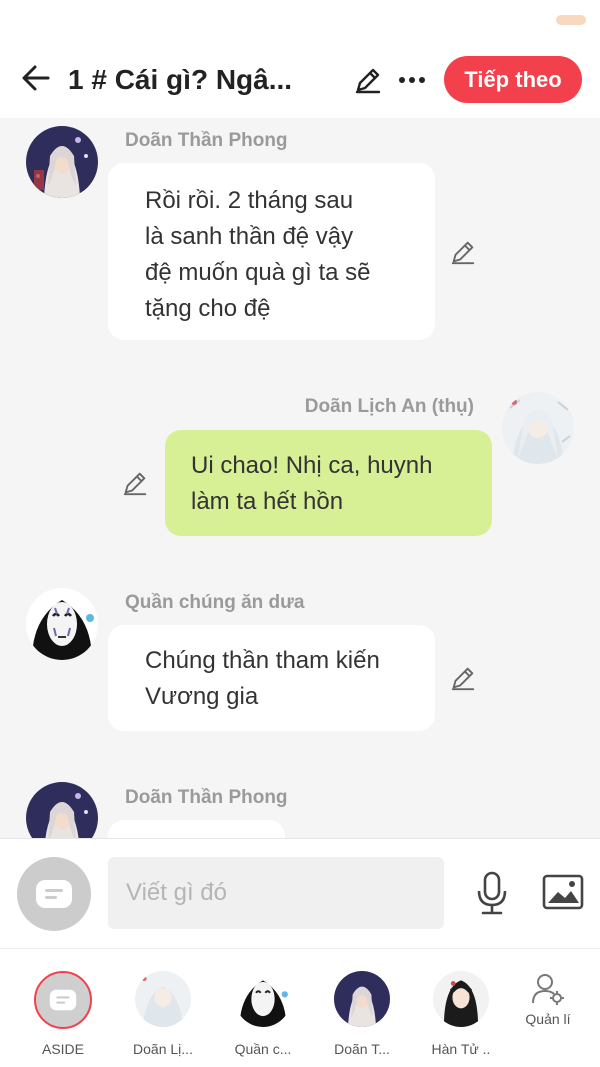  I want to click on message-bubble, so click(196, 829).